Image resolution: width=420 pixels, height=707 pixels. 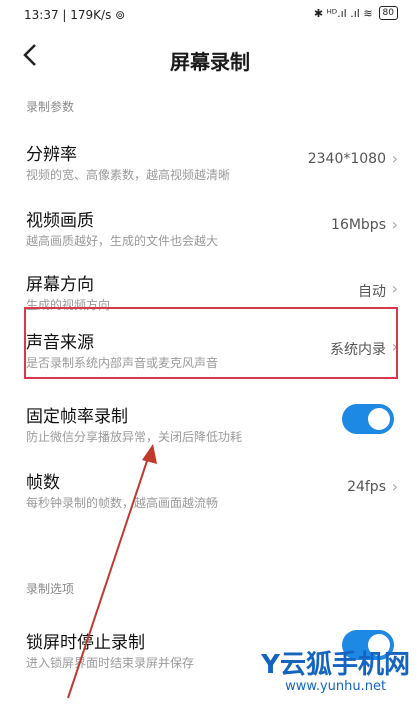 What do you see at coordinates (112, 571) in the screenshot?
I see `annotation-arrow` at bounding box center [112, 571].